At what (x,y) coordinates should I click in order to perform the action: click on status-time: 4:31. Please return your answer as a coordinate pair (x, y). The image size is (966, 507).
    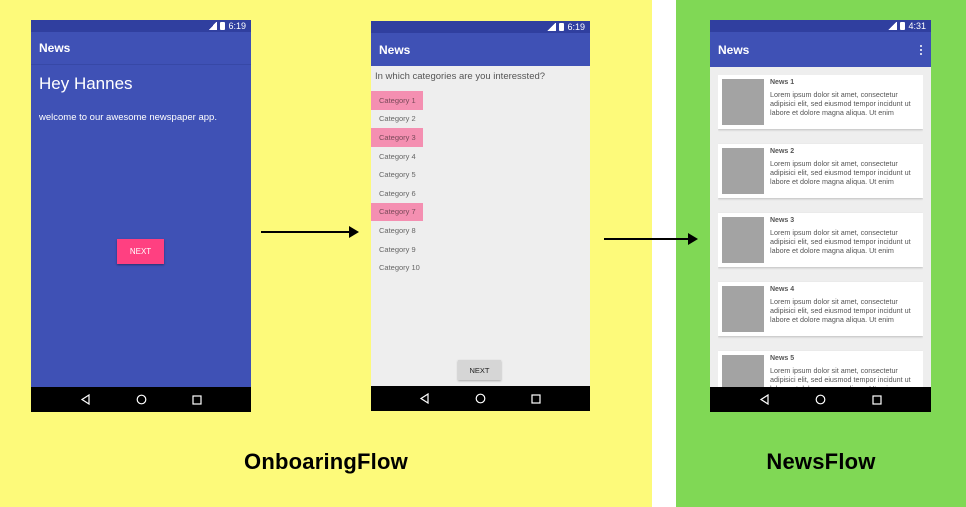
    Looking at the image, I should click on (917, 26).